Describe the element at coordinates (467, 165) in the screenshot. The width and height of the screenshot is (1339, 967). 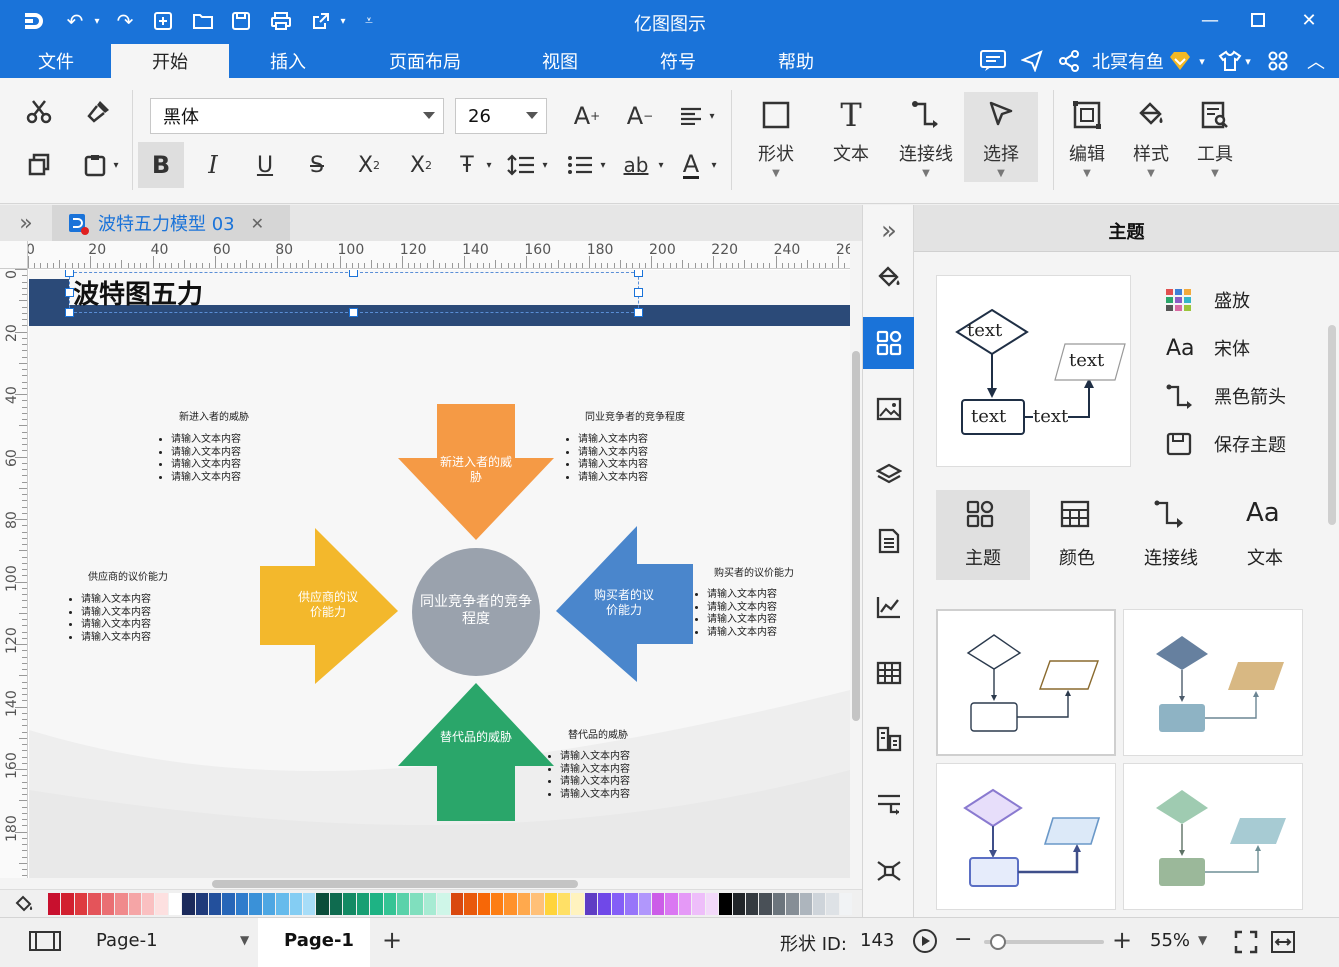
I see `text-style-icon: Ŧ` at that location.